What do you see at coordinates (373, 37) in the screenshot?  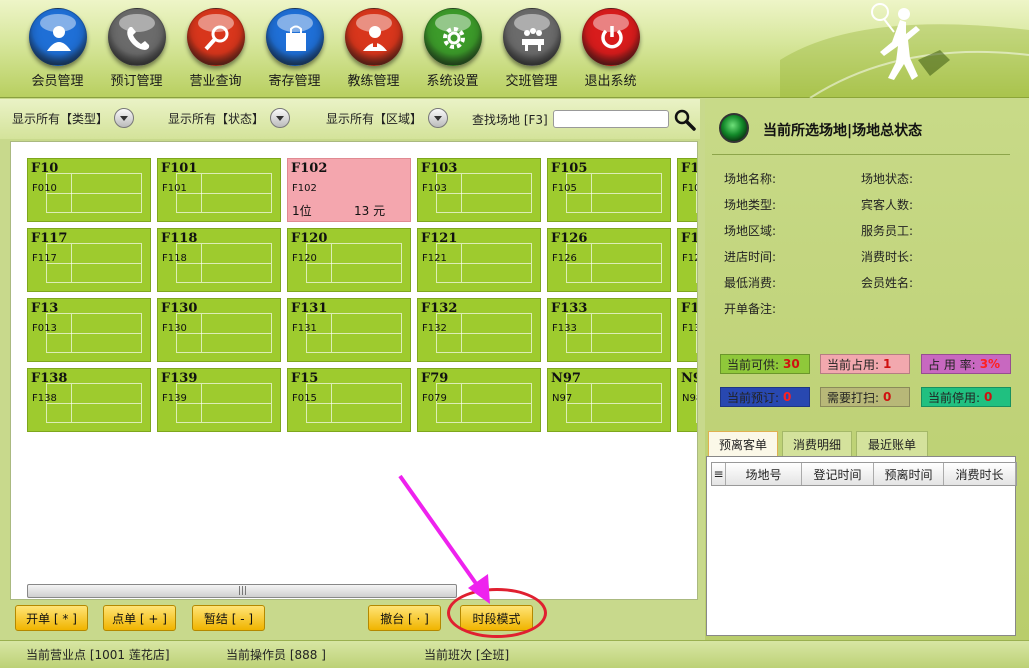 I see `coach-icon` at bounding box center [373, 37].